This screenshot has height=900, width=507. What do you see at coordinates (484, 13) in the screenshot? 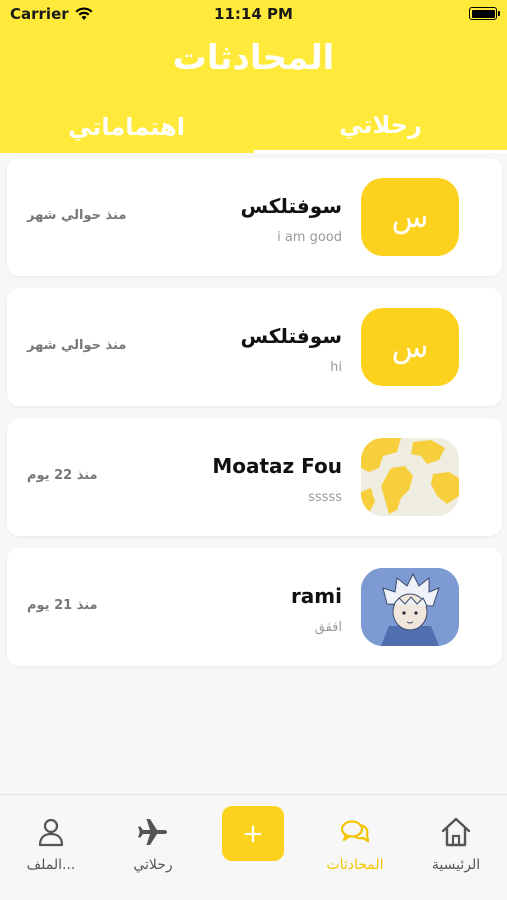
I see `battery-icon` at bounding box center [484, 13].